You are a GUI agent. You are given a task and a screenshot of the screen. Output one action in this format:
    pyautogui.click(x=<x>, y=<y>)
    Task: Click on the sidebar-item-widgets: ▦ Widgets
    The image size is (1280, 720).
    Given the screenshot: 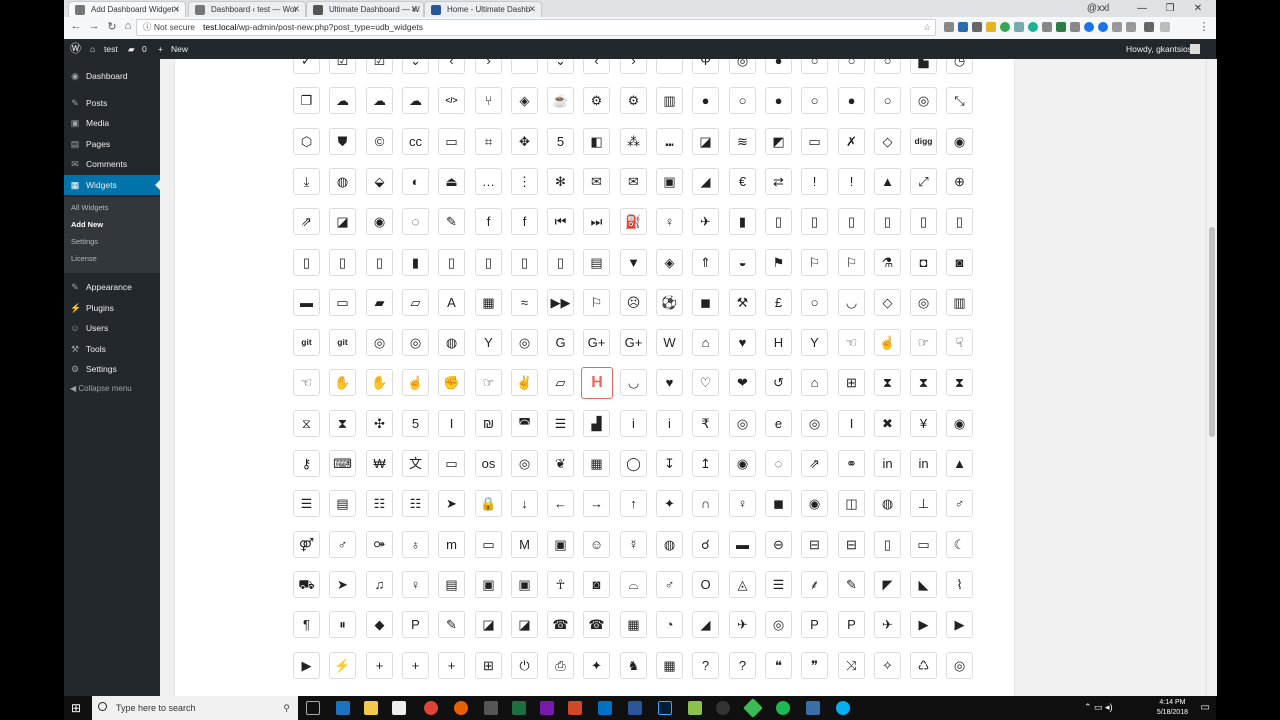 What is the action you would take?
    pyautogui.click(x=112, y=185)
    